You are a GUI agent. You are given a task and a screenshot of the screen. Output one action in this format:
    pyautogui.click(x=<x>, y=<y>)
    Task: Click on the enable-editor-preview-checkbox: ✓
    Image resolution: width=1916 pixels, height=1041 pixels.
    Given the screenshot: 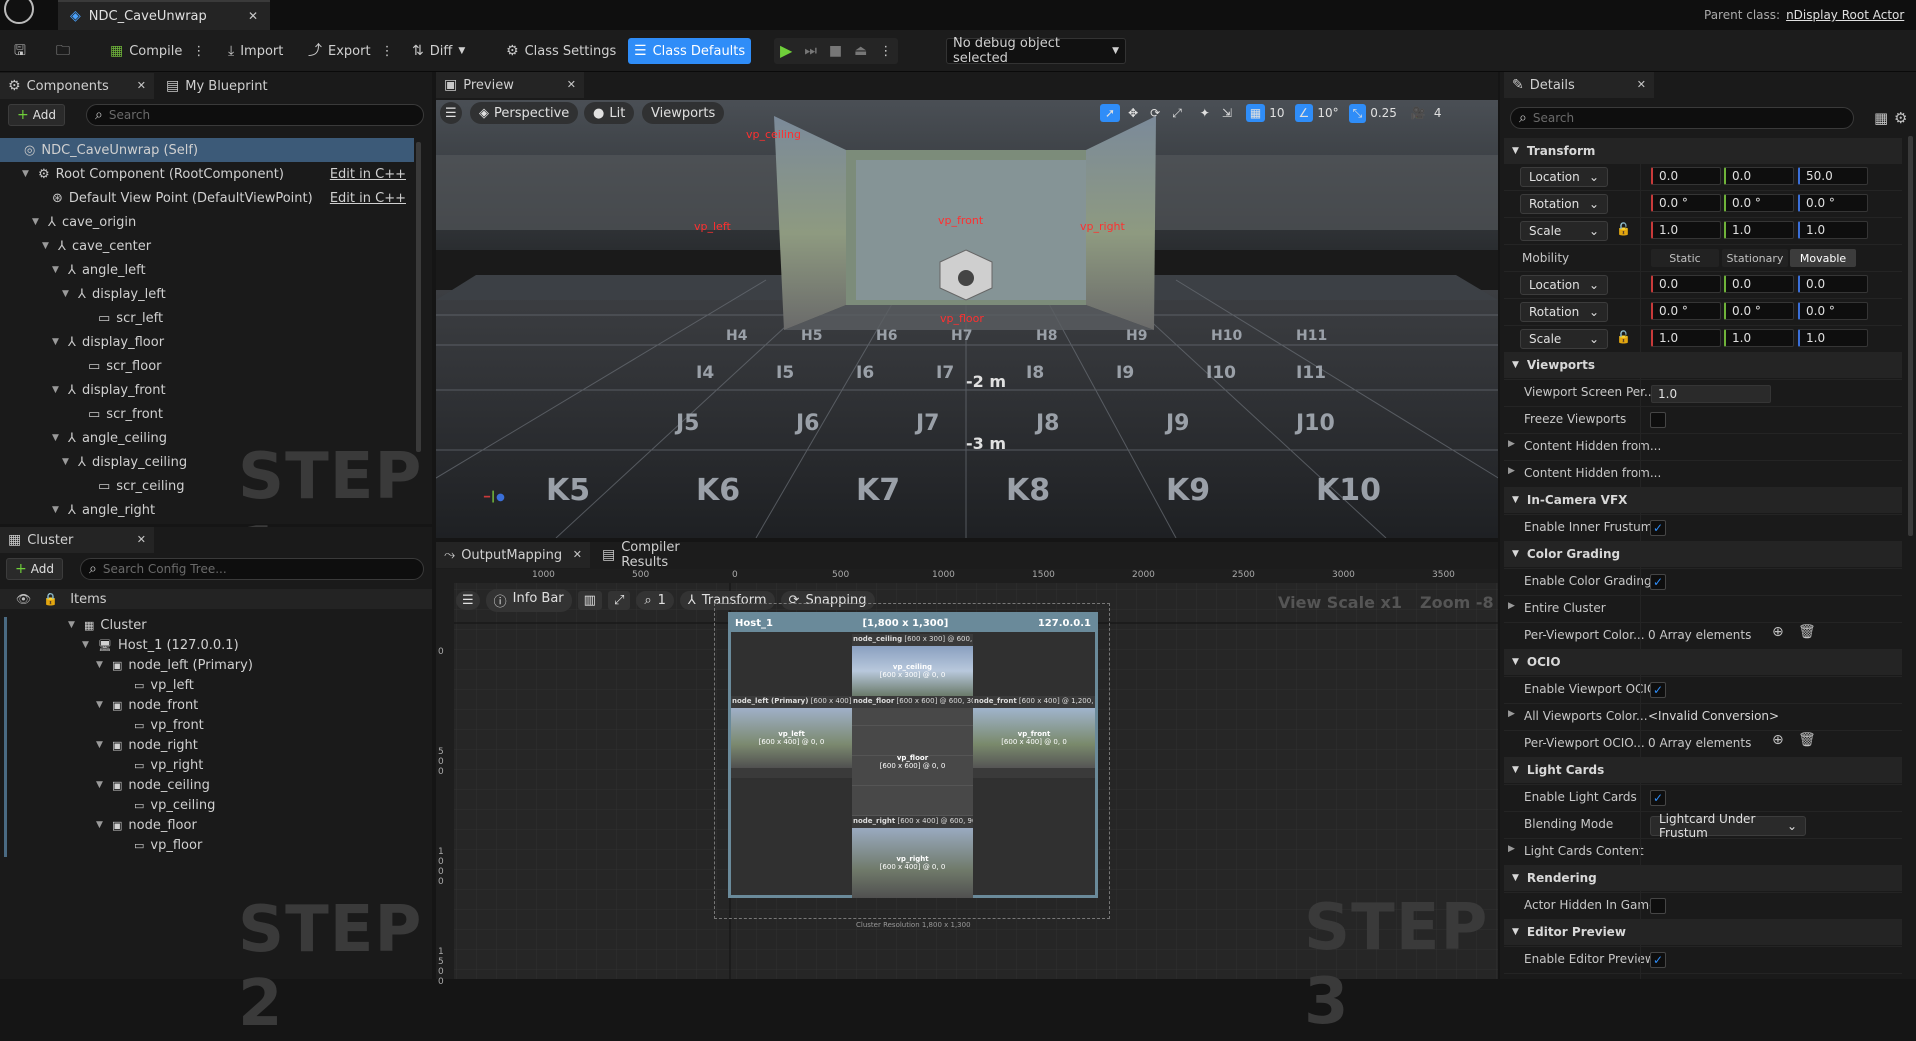 What is the action you would take?
    pyautogui.click(x=1658, y=960)
    